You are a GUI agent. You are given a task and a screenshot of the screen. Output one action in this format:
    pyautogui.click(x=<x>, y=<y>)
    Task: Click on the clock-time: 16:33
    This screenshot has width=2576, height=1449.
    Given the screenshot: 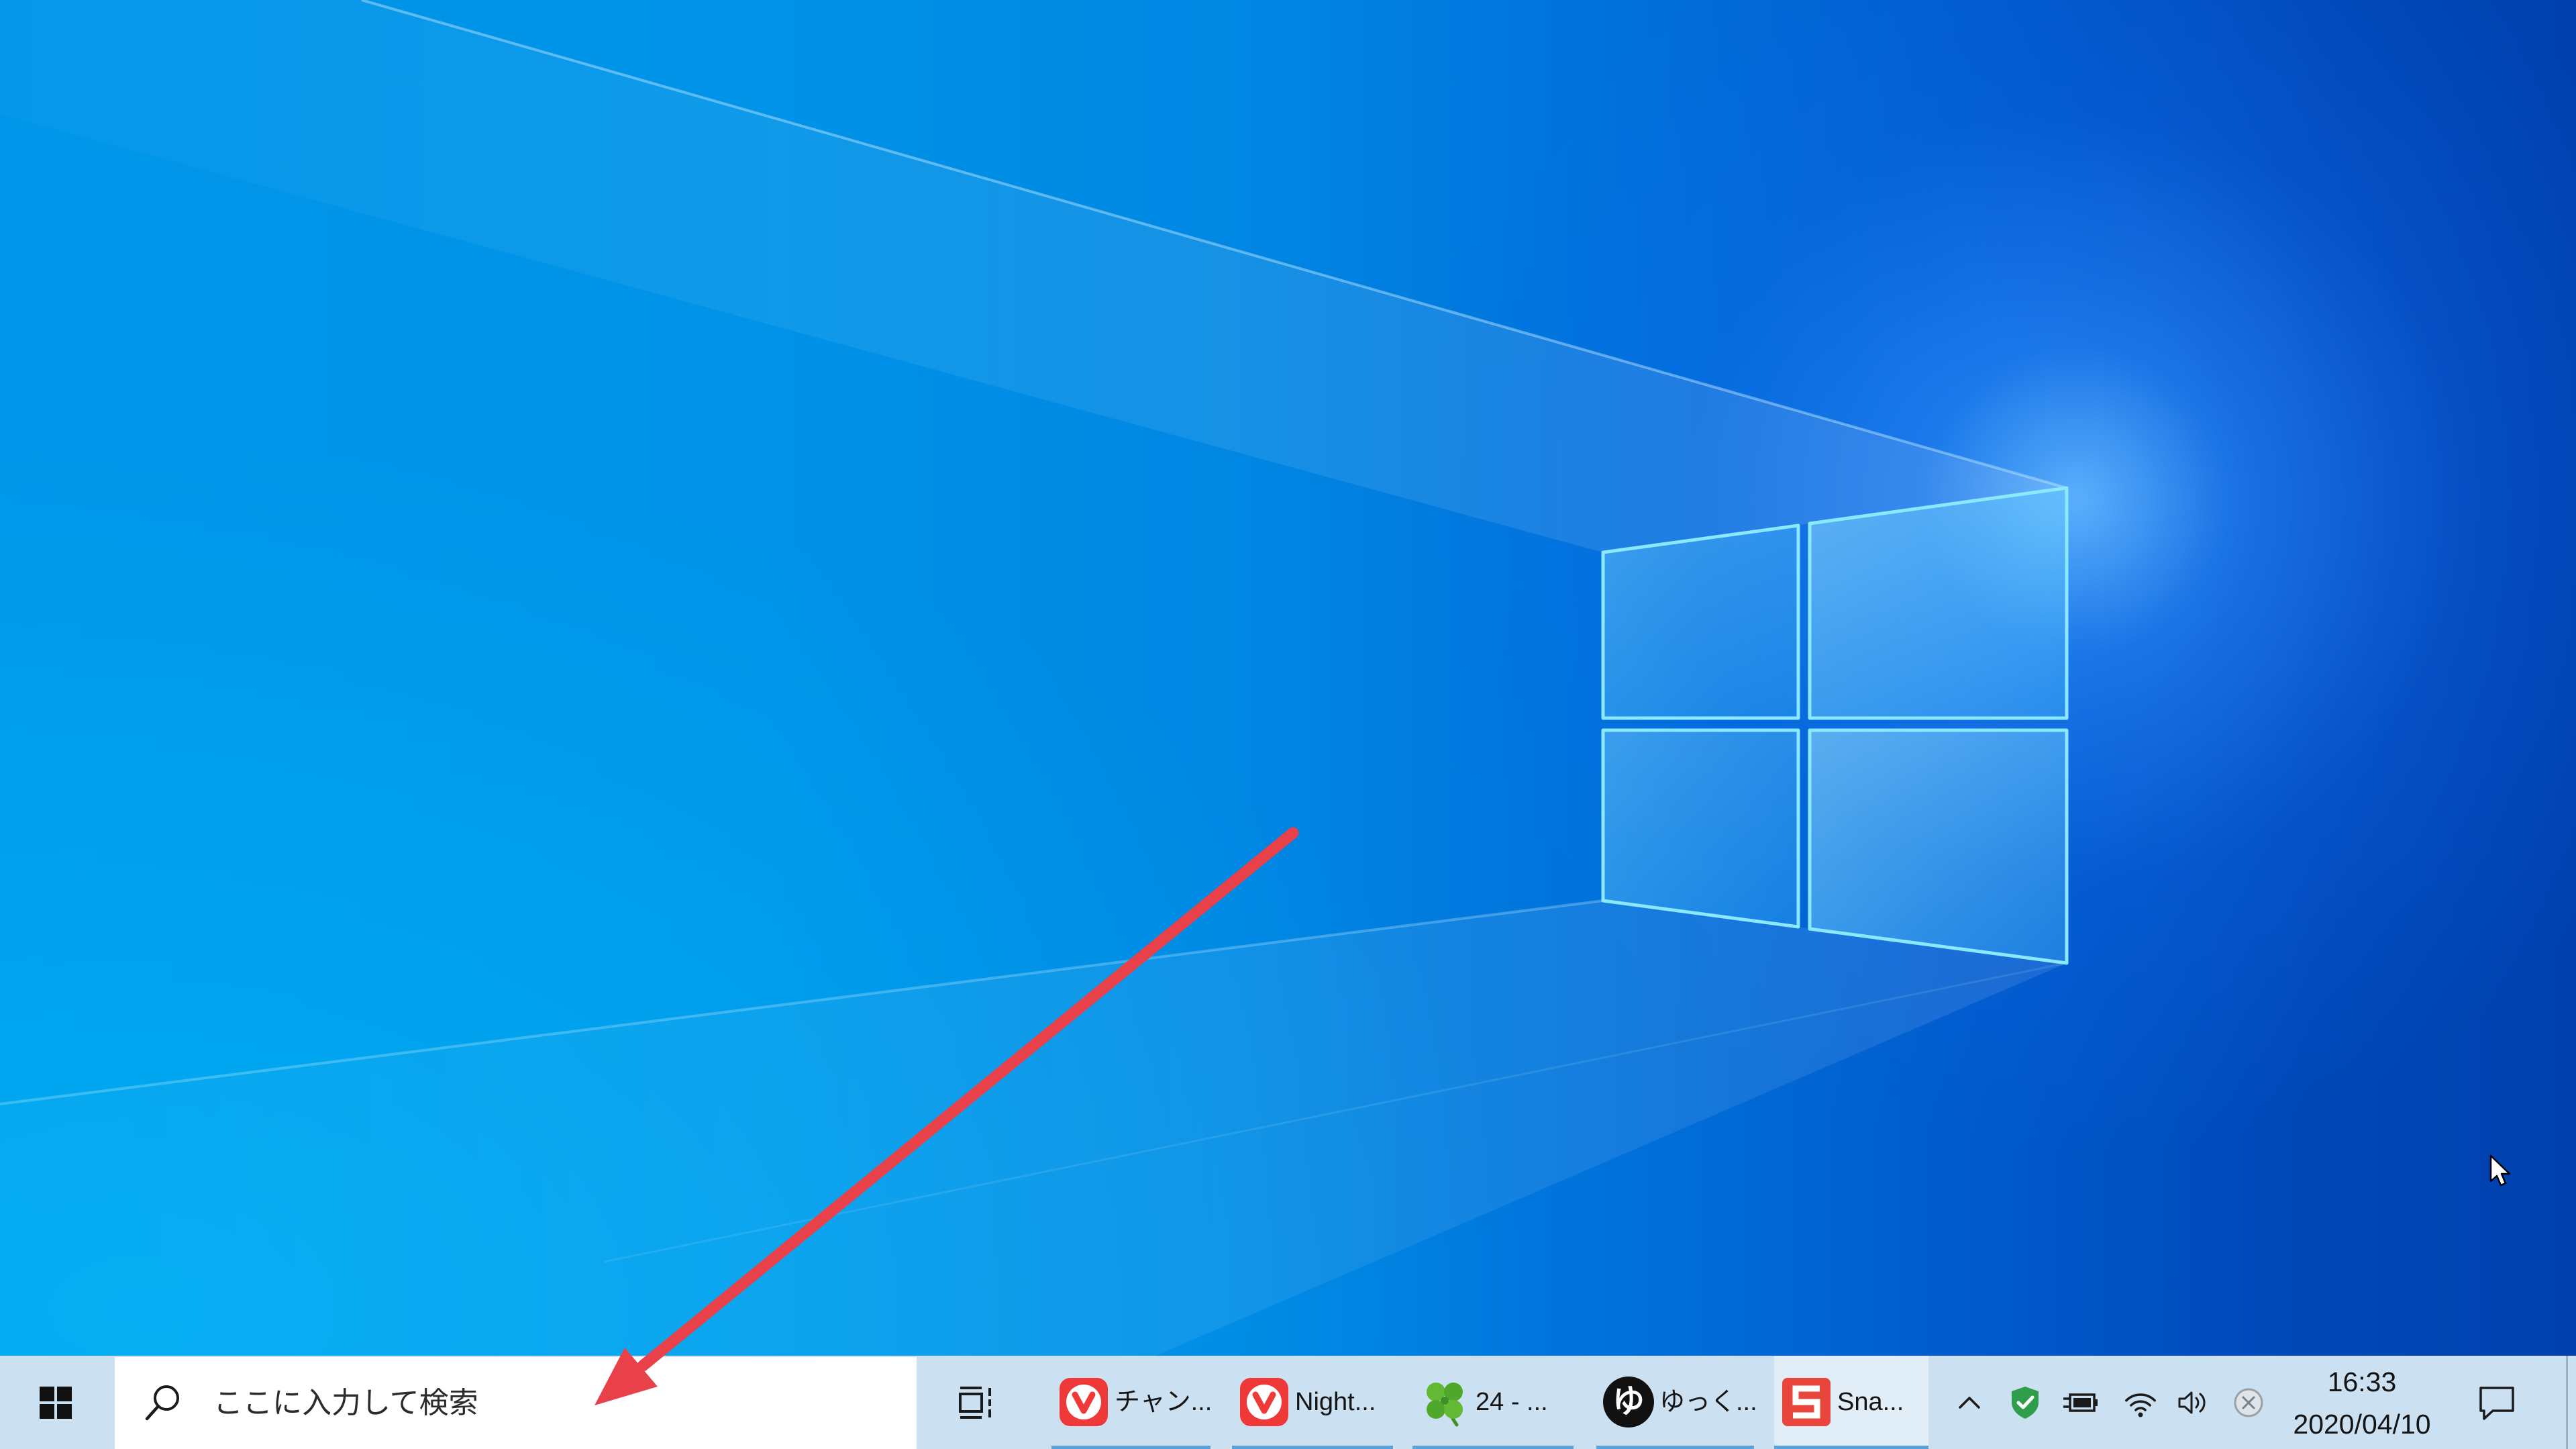 What is the action you would take?
    pyautogui.click(x=2362, y=1381)
    